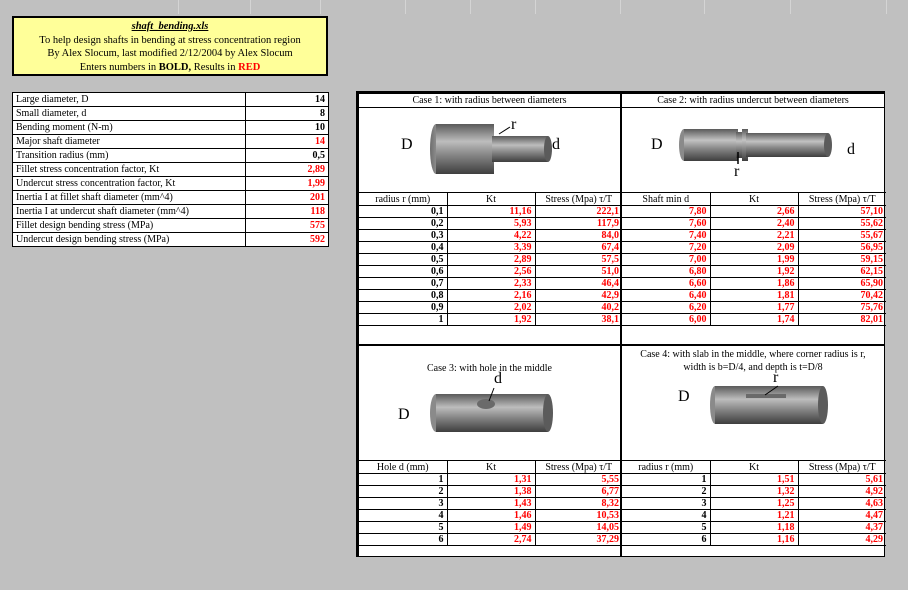 Image resolution: width=908 pixels, height=590 pixels. I want to click on case1-table-cell: 0,4, so click(403, 247).